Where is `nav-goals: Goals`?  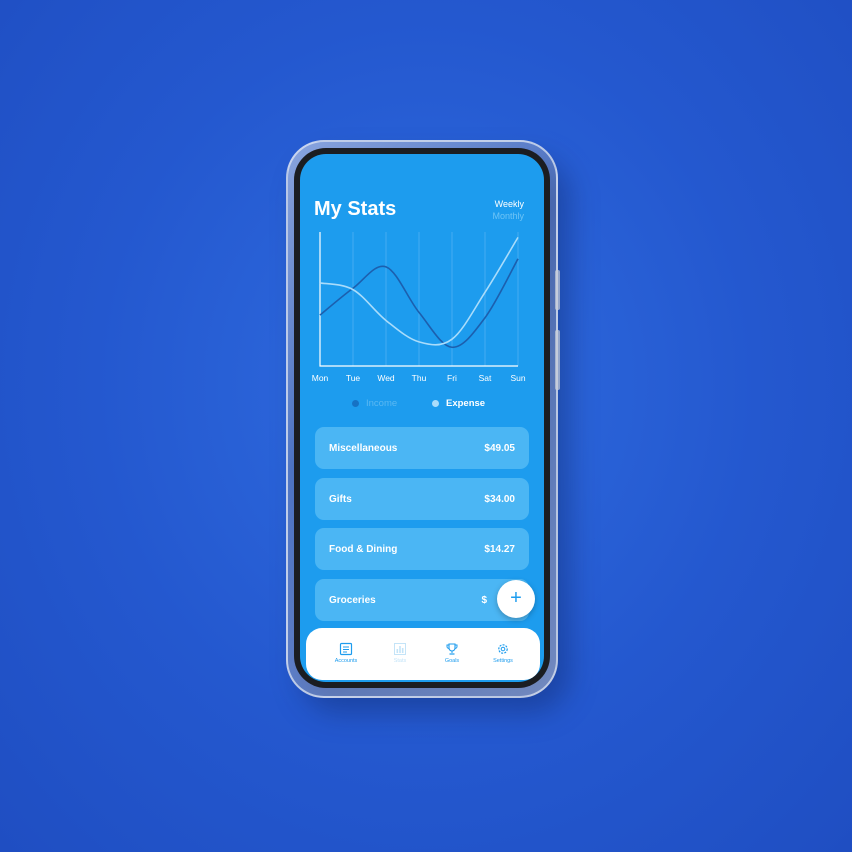
nav-goals: Goals is located at coordinates (452, 653).